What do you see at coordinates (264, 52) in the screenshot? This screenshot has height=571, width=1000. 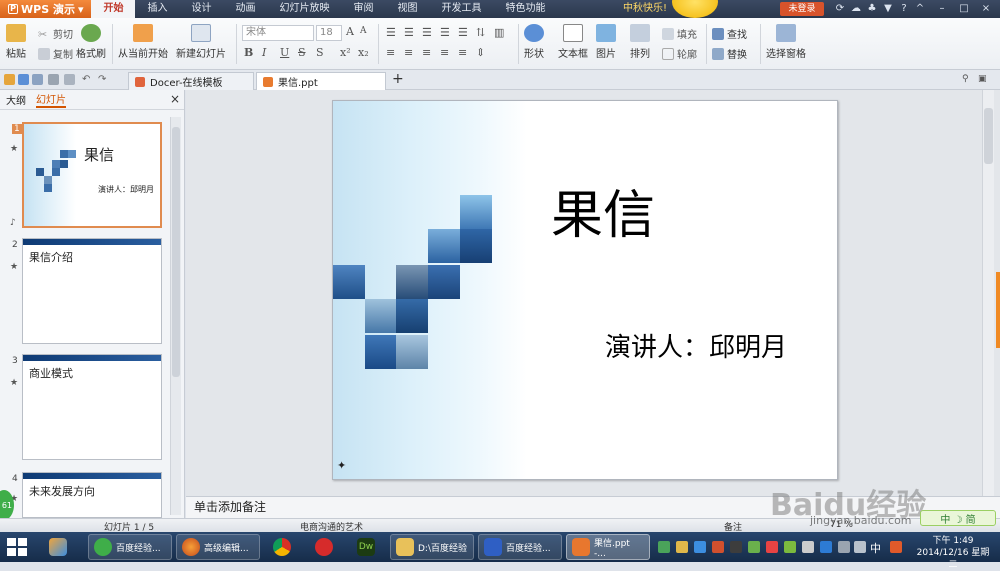 I see `italic-button: I` at bounding box center [264, 52].